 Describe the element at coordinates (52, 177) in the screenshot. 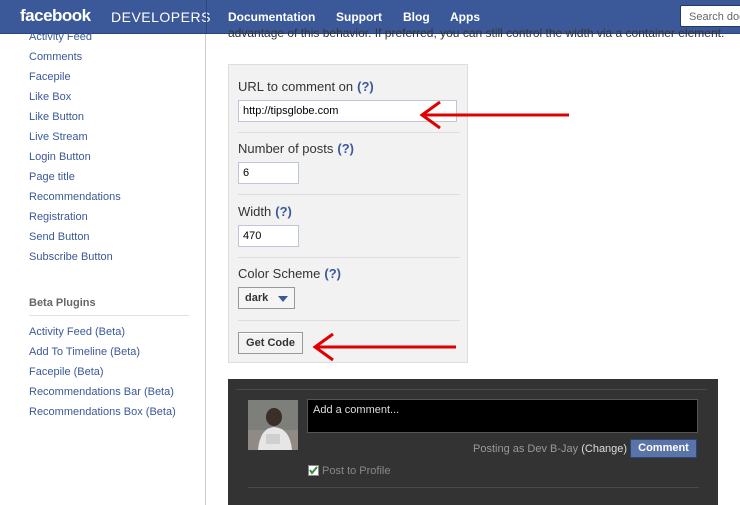

I see `sidebar-item-page-title: Page title` at that location.